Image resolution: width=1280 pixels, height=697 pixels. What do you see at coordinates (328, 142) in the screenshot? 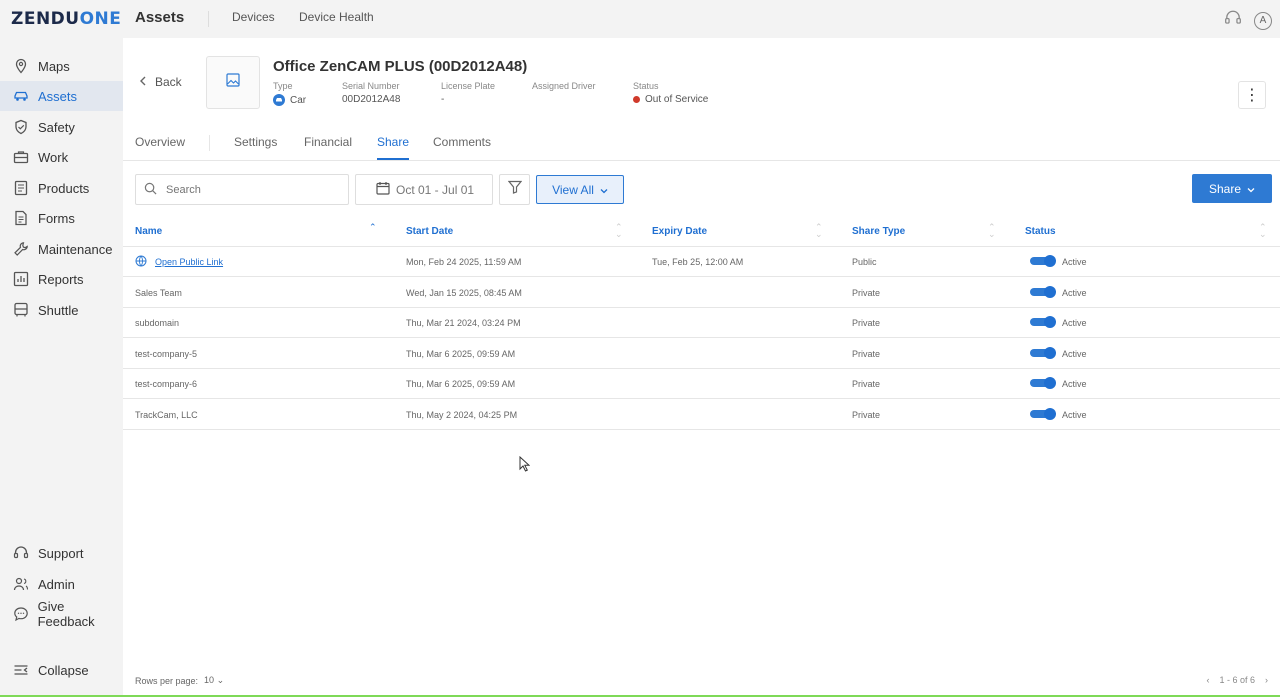
I see `tab-financial: Financial` at bounding box center [328, 142].